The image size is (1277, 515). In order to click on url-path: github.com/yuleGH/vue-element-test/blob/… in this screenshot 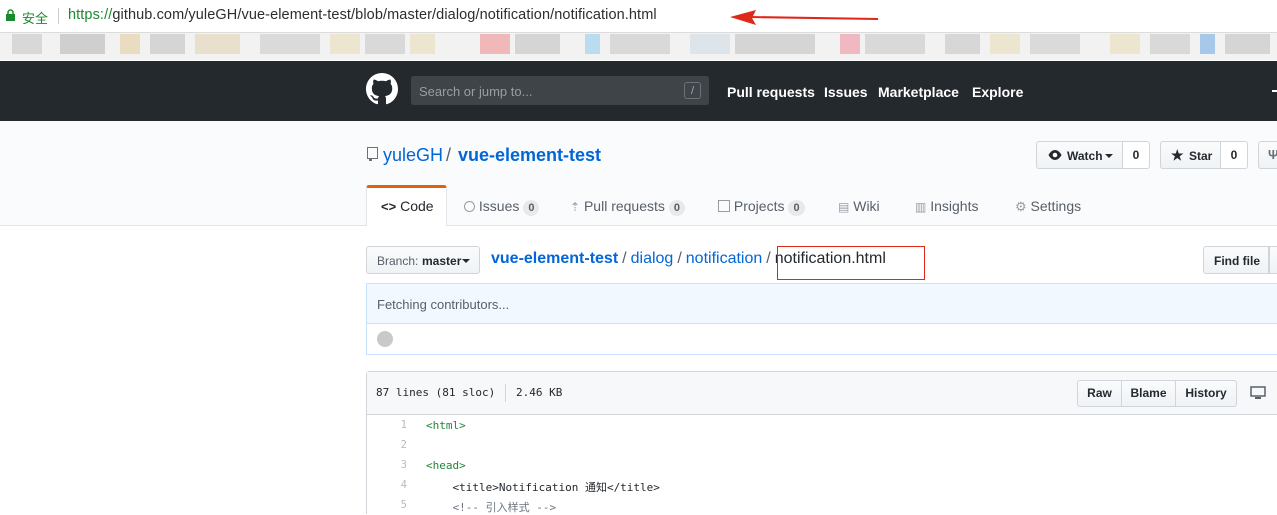, I will do `click(384, 15)`.